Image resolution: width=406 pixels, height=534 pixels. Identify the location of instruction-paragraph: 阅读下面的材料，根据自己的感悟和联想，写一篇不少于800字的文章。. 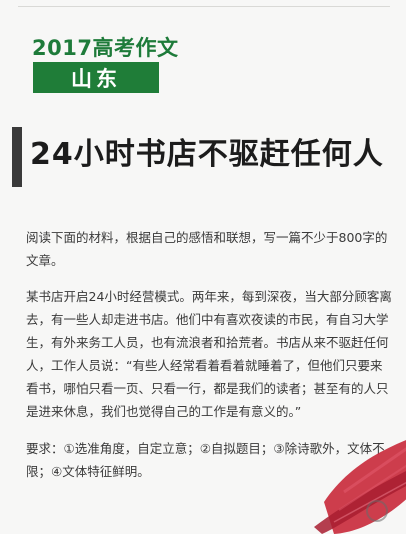
(207, 249).